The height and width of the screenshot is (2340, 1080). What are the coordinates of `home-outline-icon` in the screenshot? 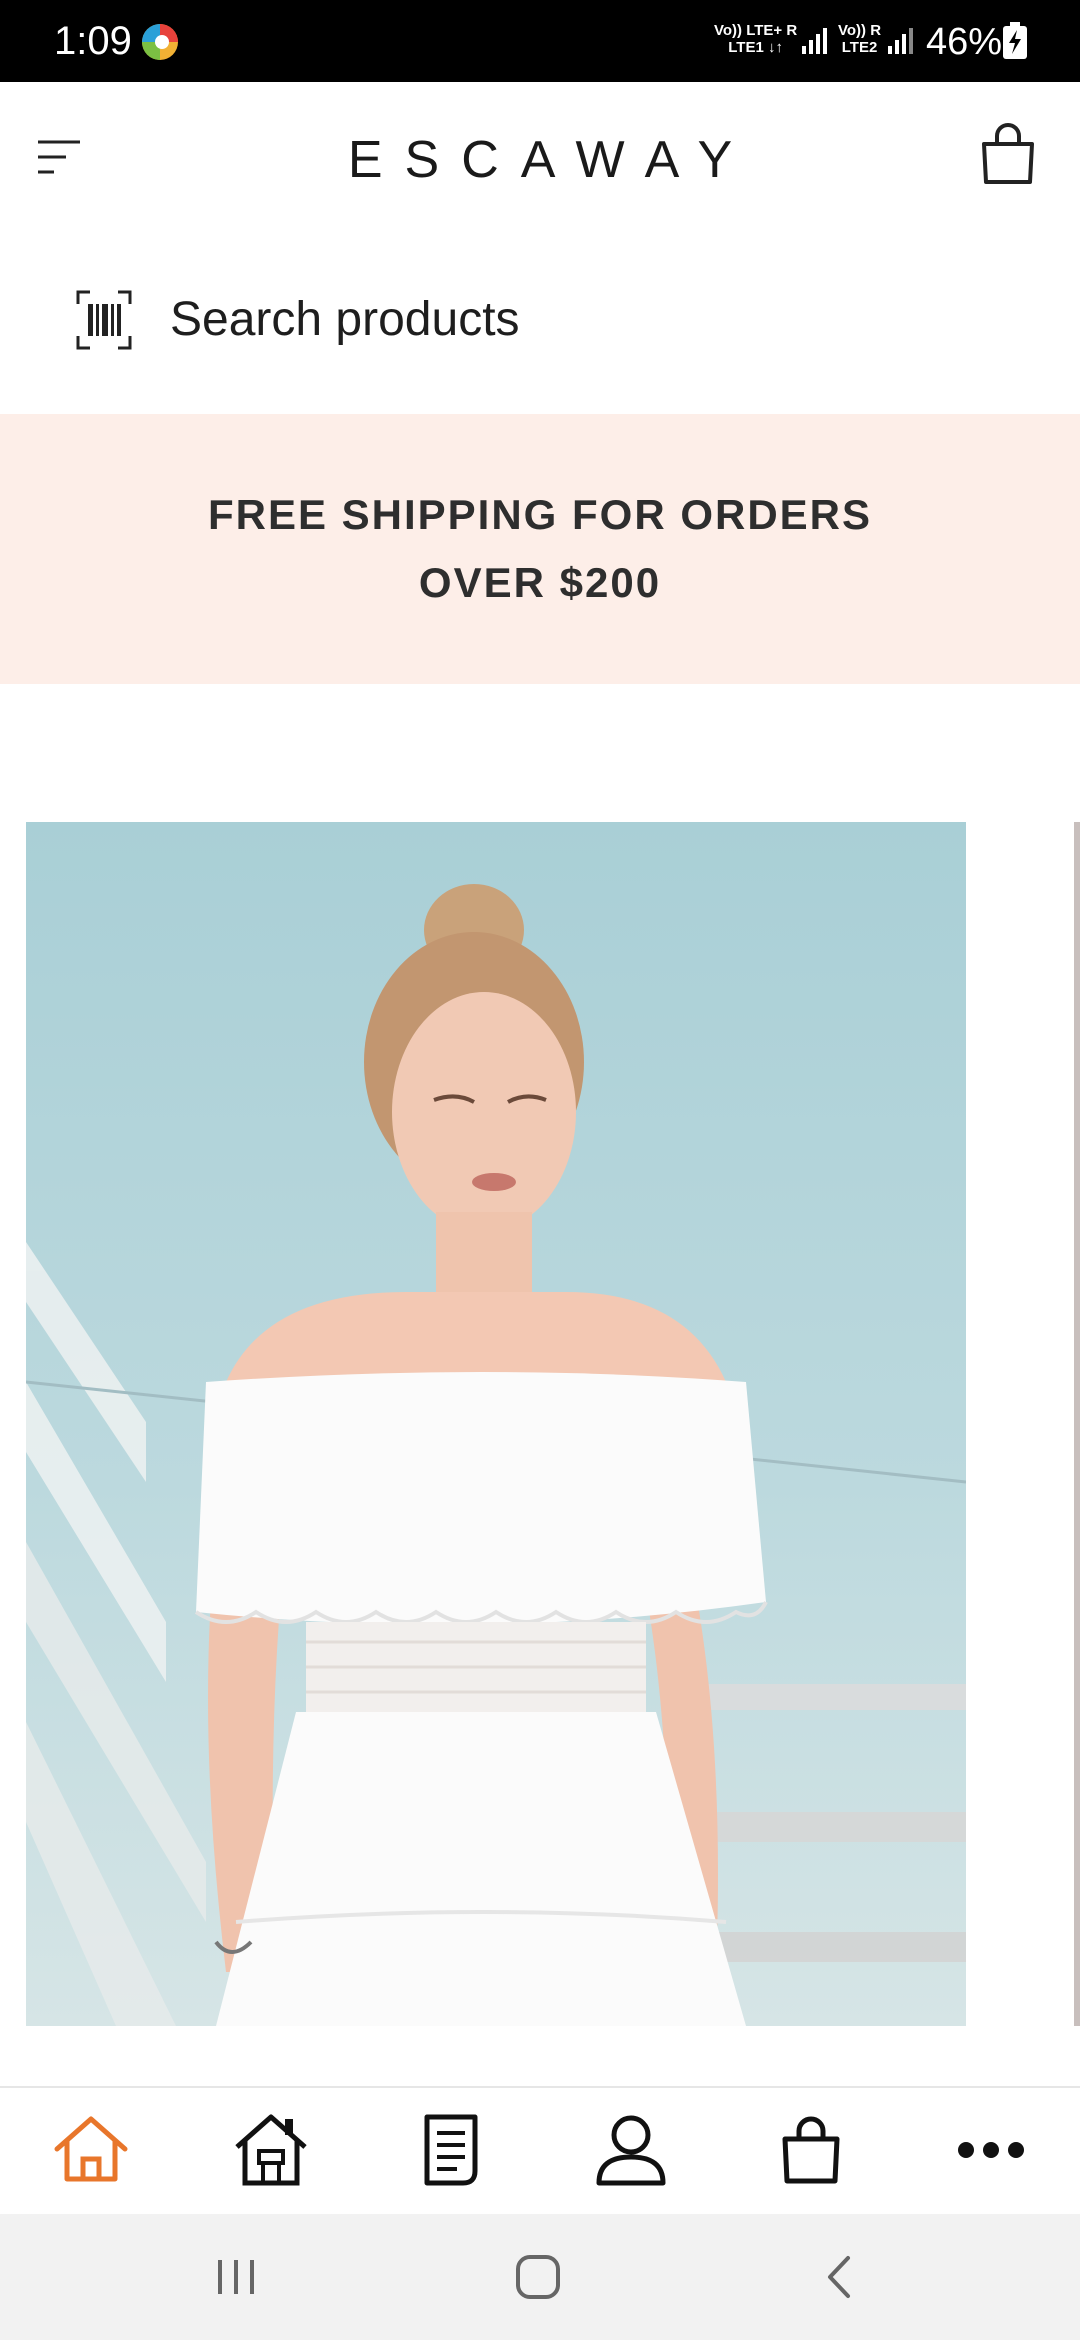 It's located at (91, 2149).